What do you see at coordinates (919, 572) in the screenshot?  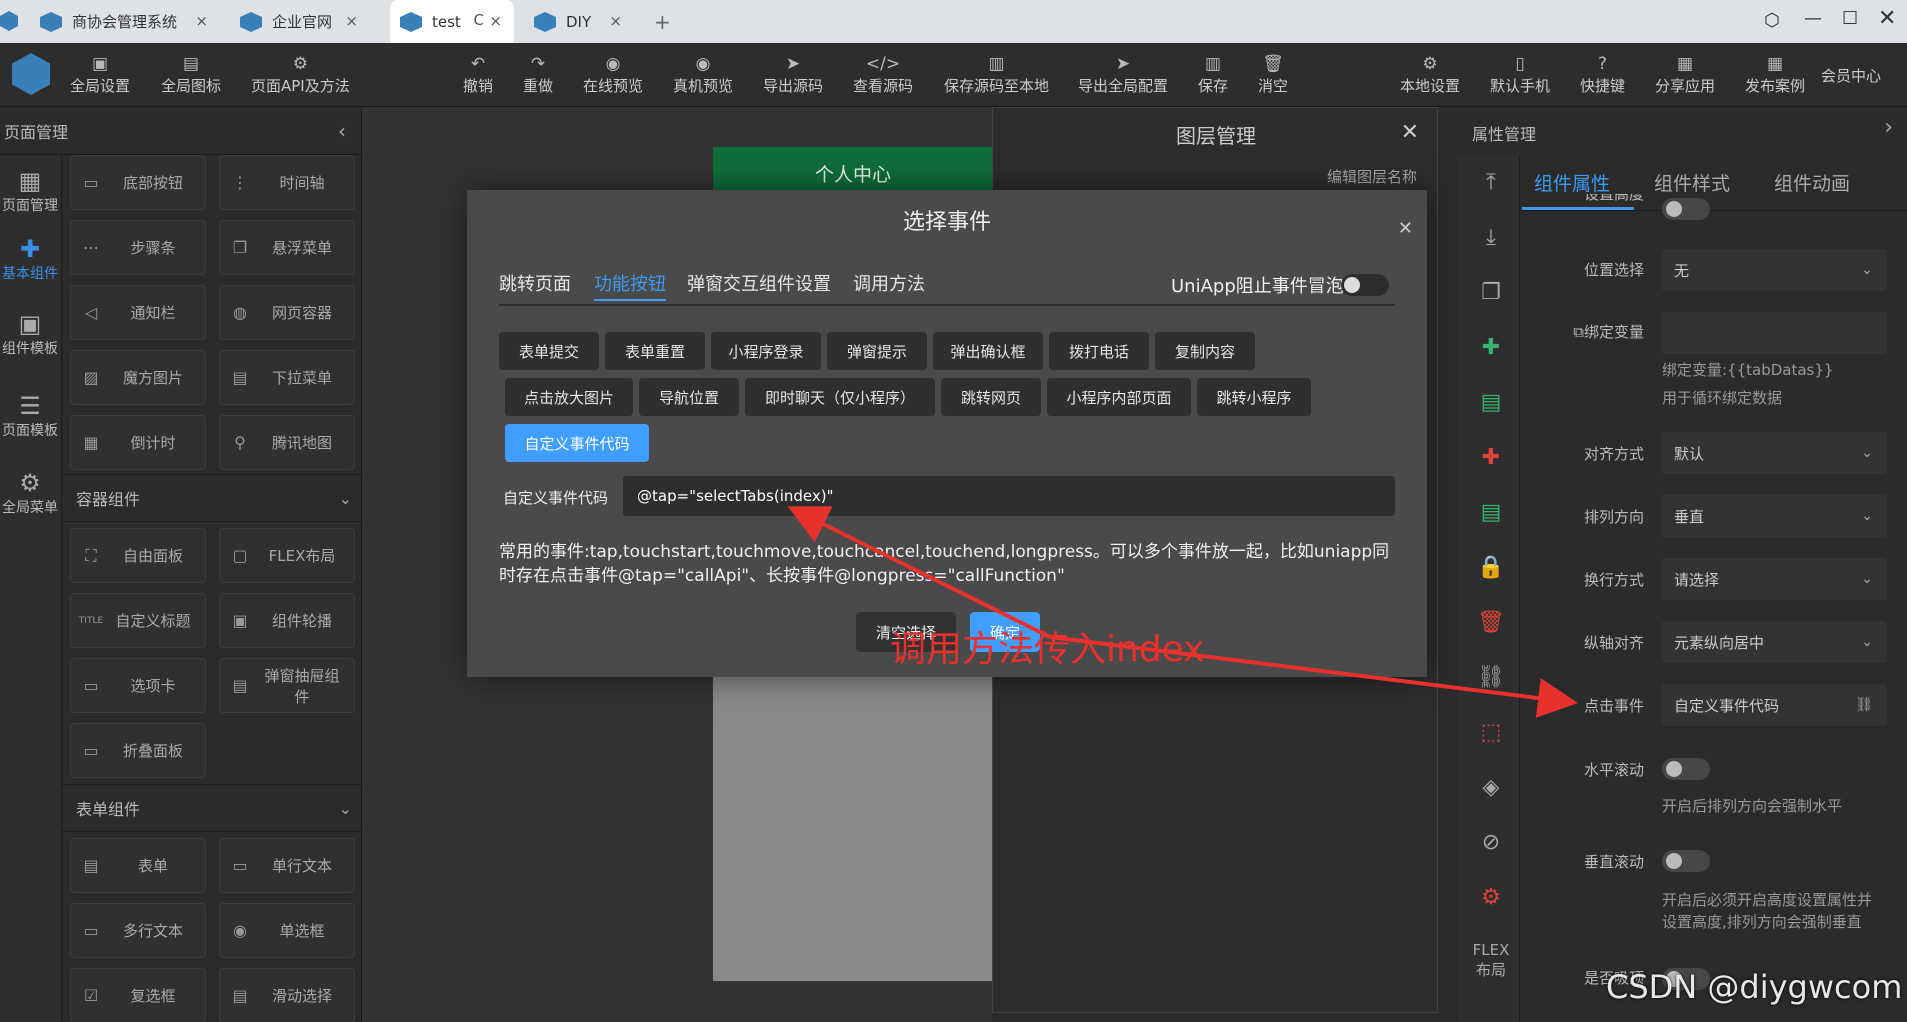 I see `arrow-to-code-input` at bounding box center [919, 572].